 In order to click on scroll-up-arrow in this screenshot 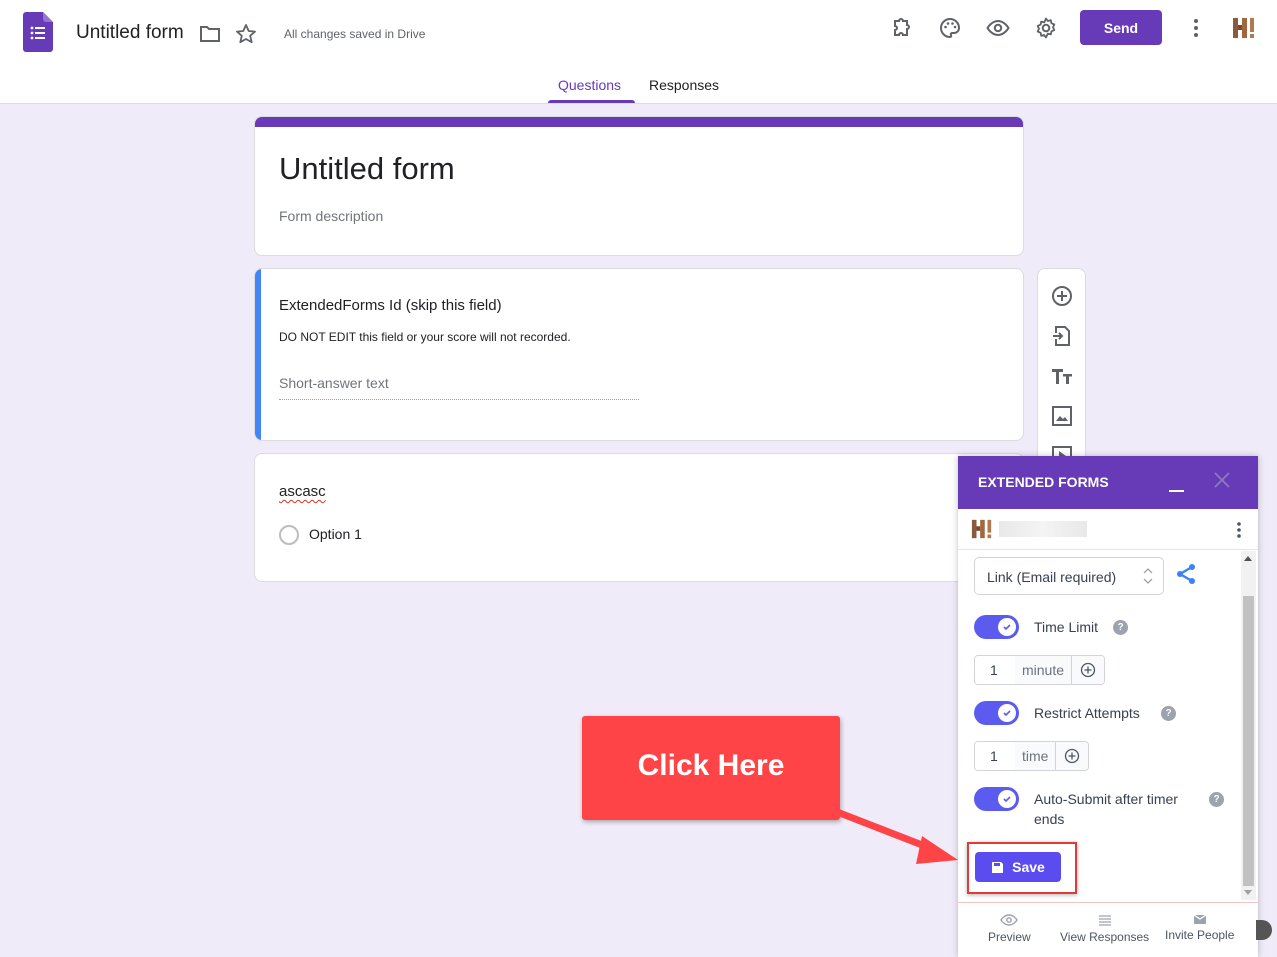, I will do `click(1248, 558)`.